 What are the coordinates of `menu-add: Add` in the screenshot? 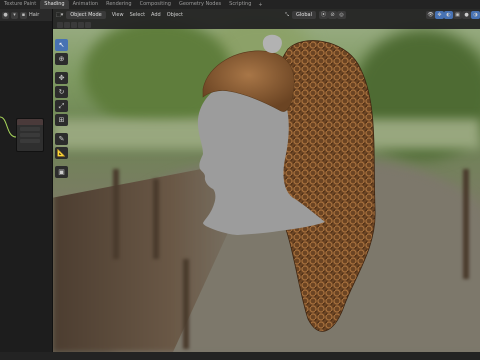 It's located at (156, 15).